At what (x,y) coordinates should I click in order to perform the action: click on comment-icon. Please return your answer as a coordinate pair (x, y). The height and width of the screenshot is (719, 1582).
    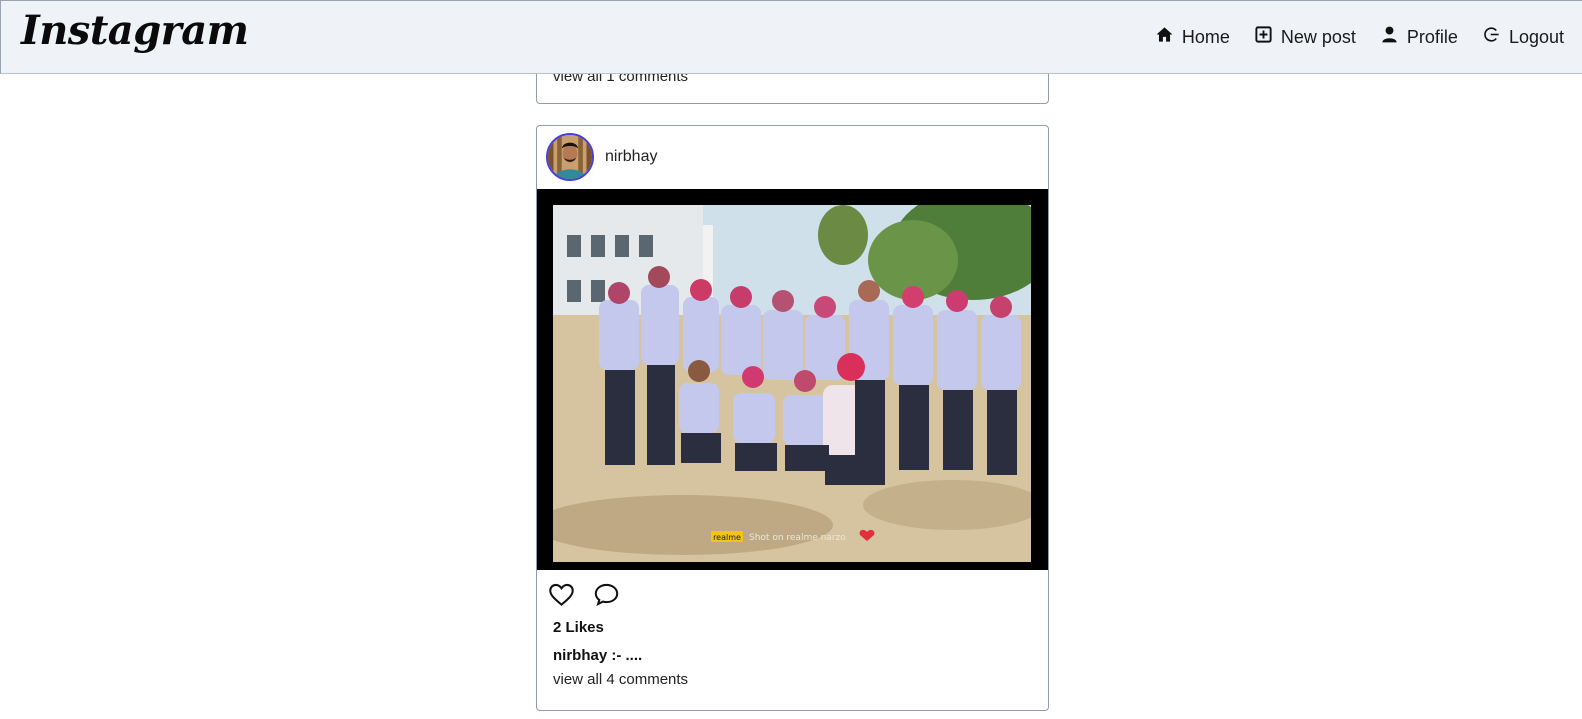
    Looking at the image, I should click on (606, 597).